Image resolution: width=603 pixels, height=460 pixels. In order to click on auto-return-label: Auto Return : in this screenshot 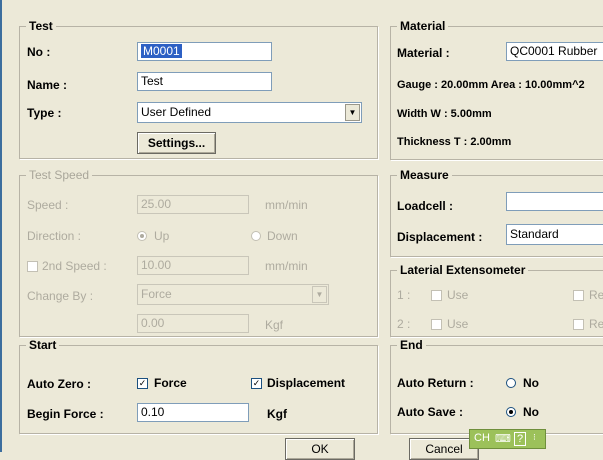, I will do `click(435, 383)`.